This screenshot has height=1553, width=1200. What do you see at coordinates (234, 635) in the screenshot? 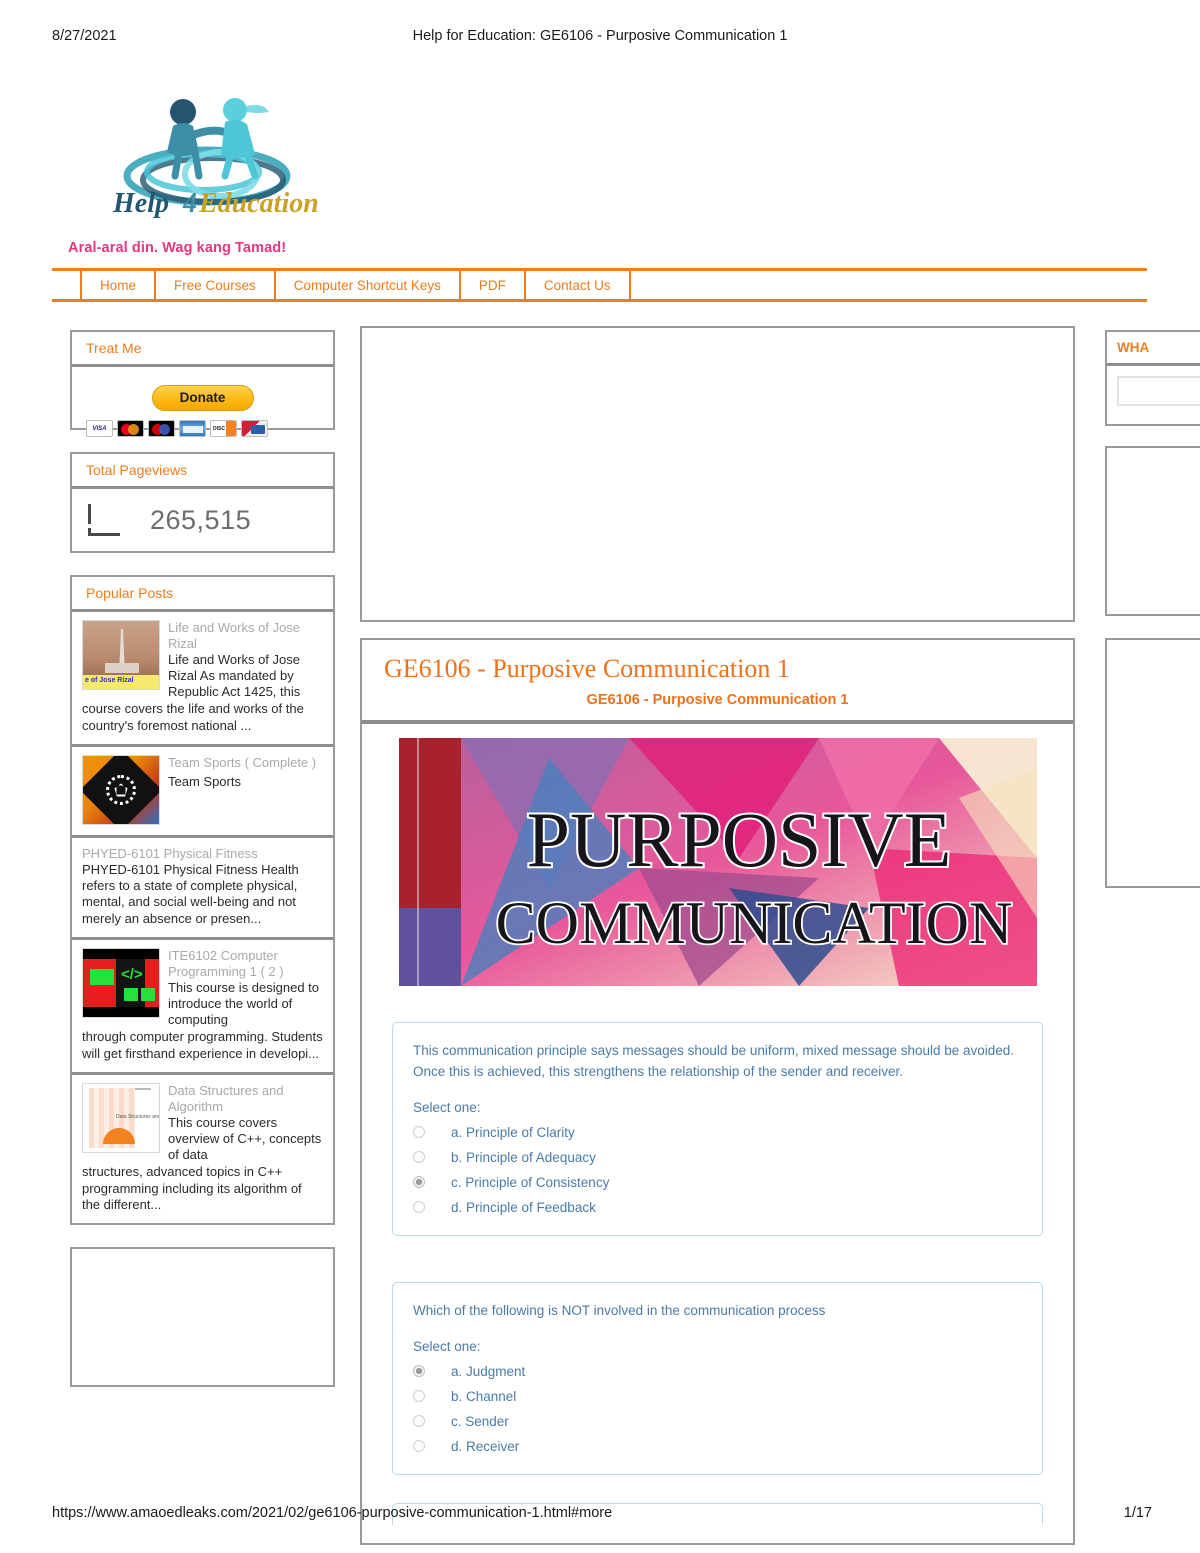
I see `popular-post-title: Life and Works of Jose Rizal` at bounding box center [234, 635].